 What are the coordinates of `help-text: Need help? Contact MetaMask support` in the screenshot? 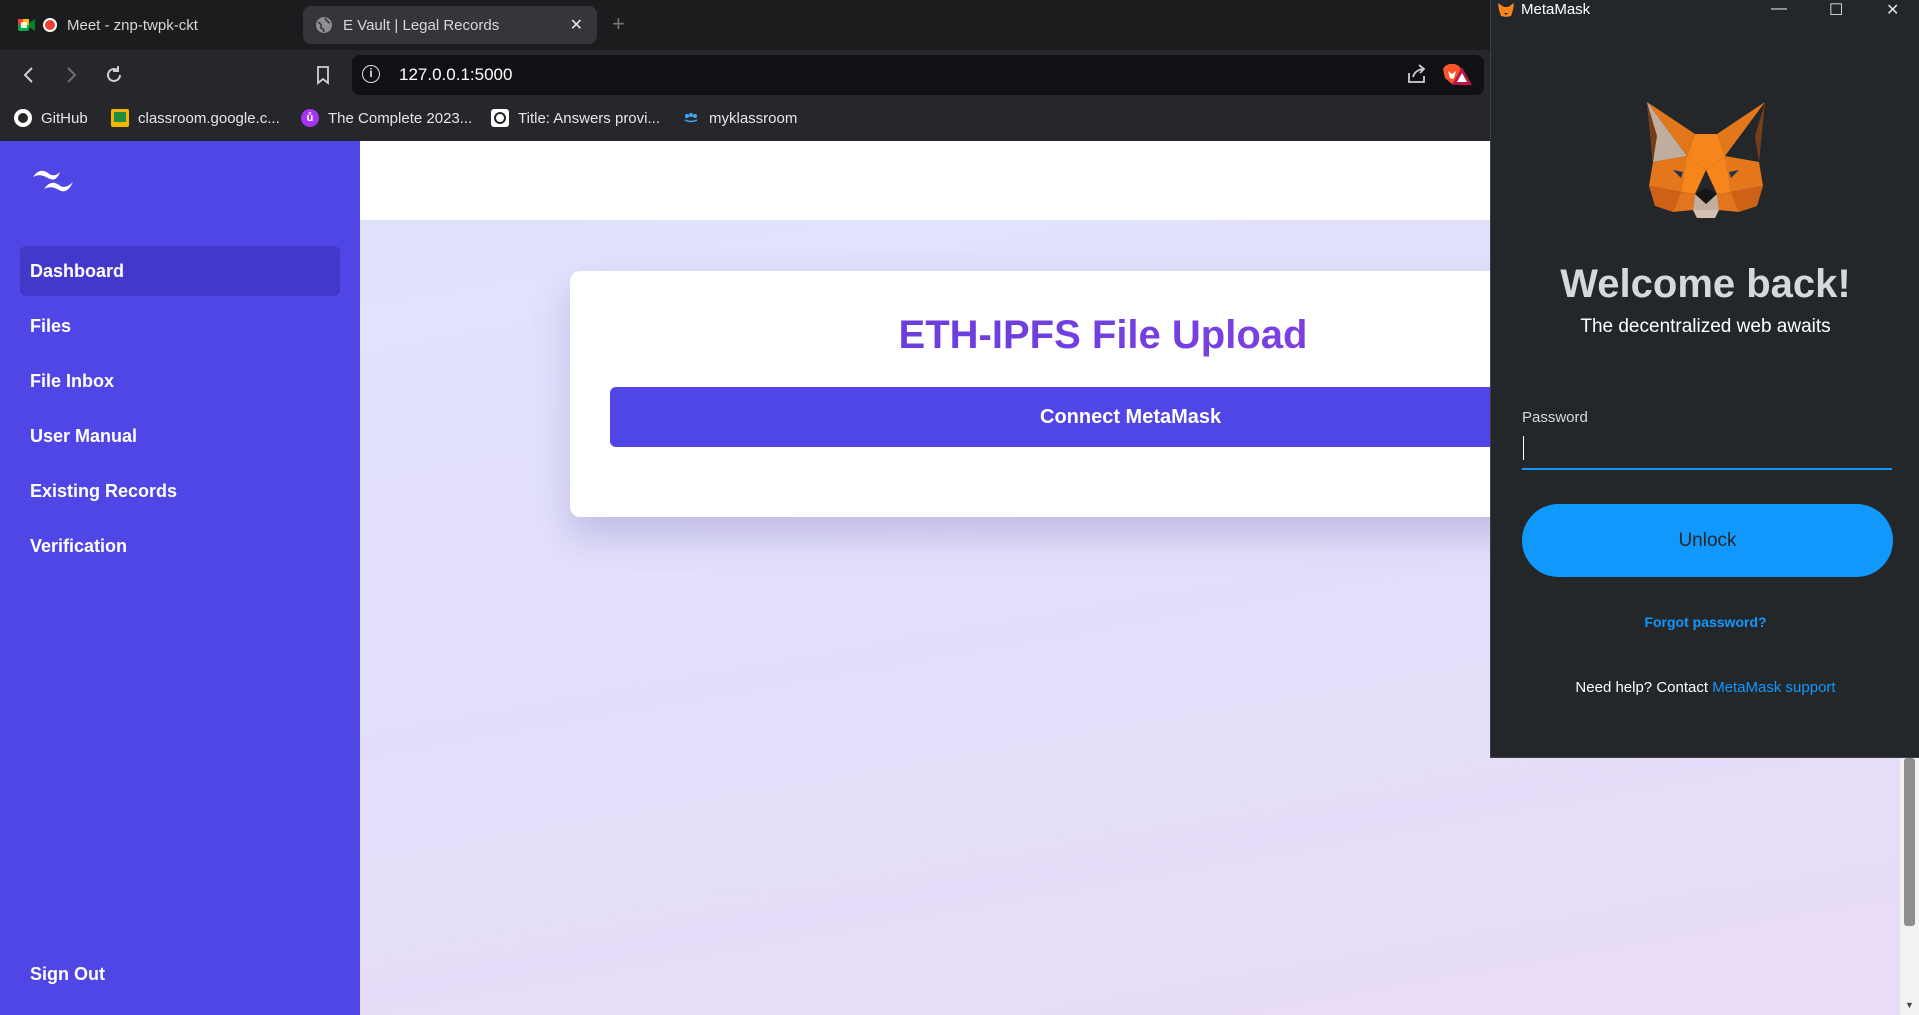 It's located at (1705, 687).